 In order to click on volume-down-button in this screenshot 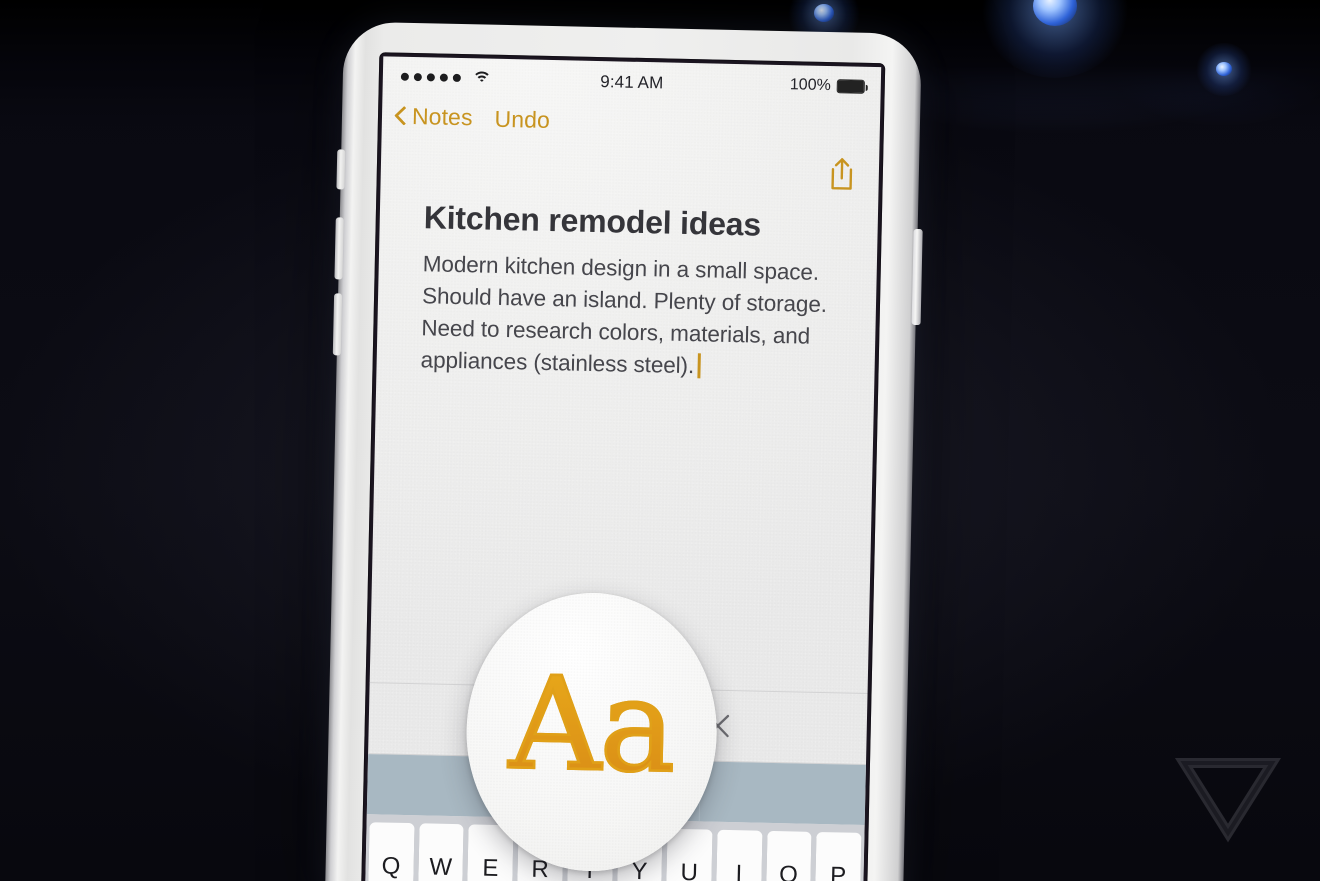, I will do `click(337, 324)`.